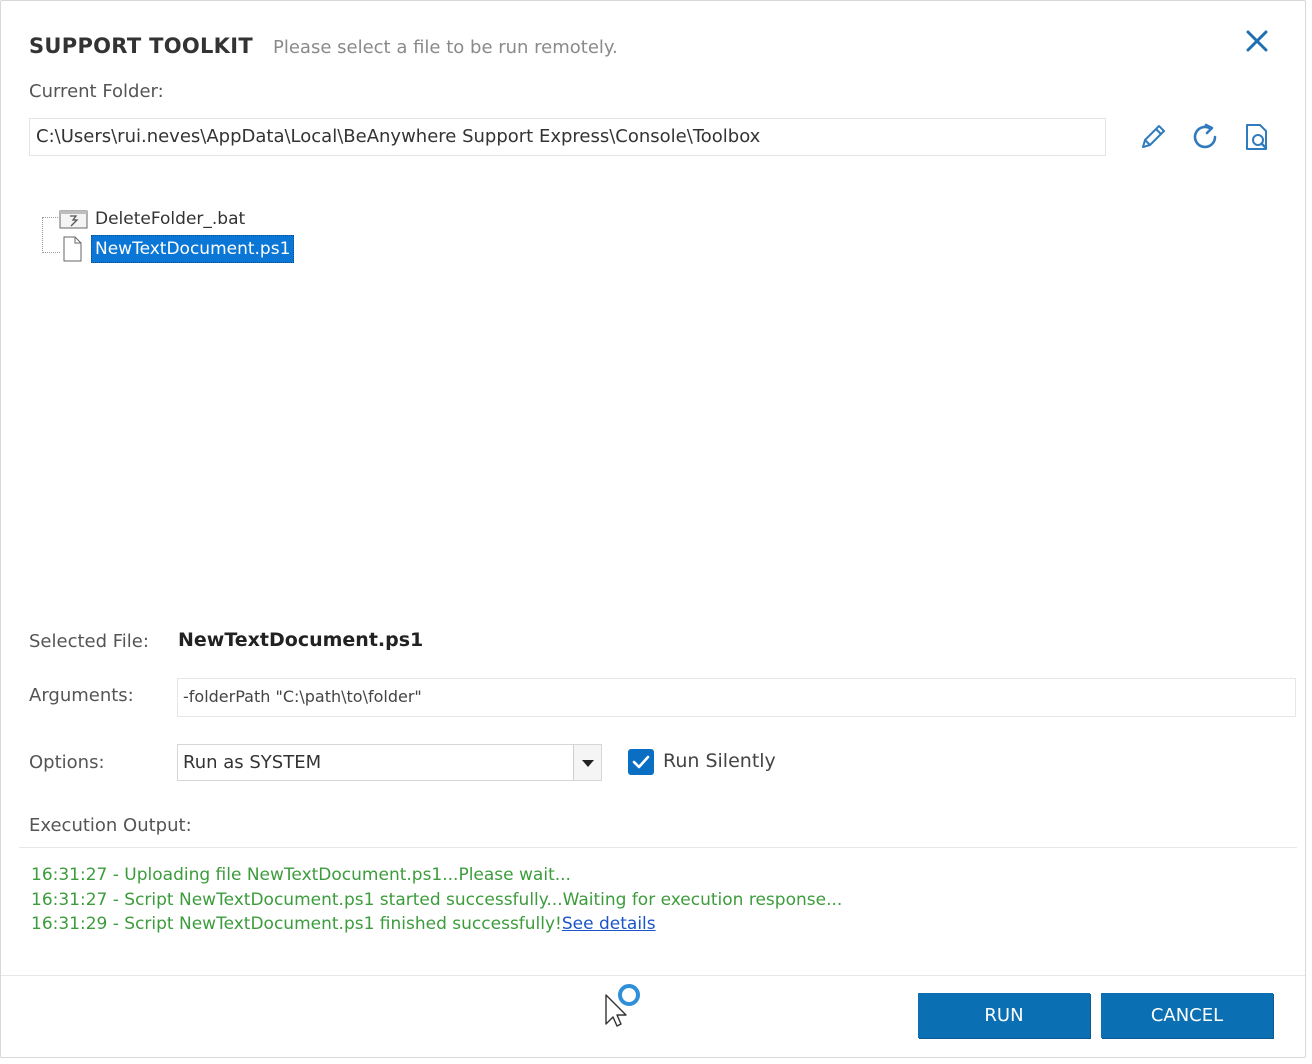  I want to click on run-as-value: Run as SYSTEM, so click(252, 762).